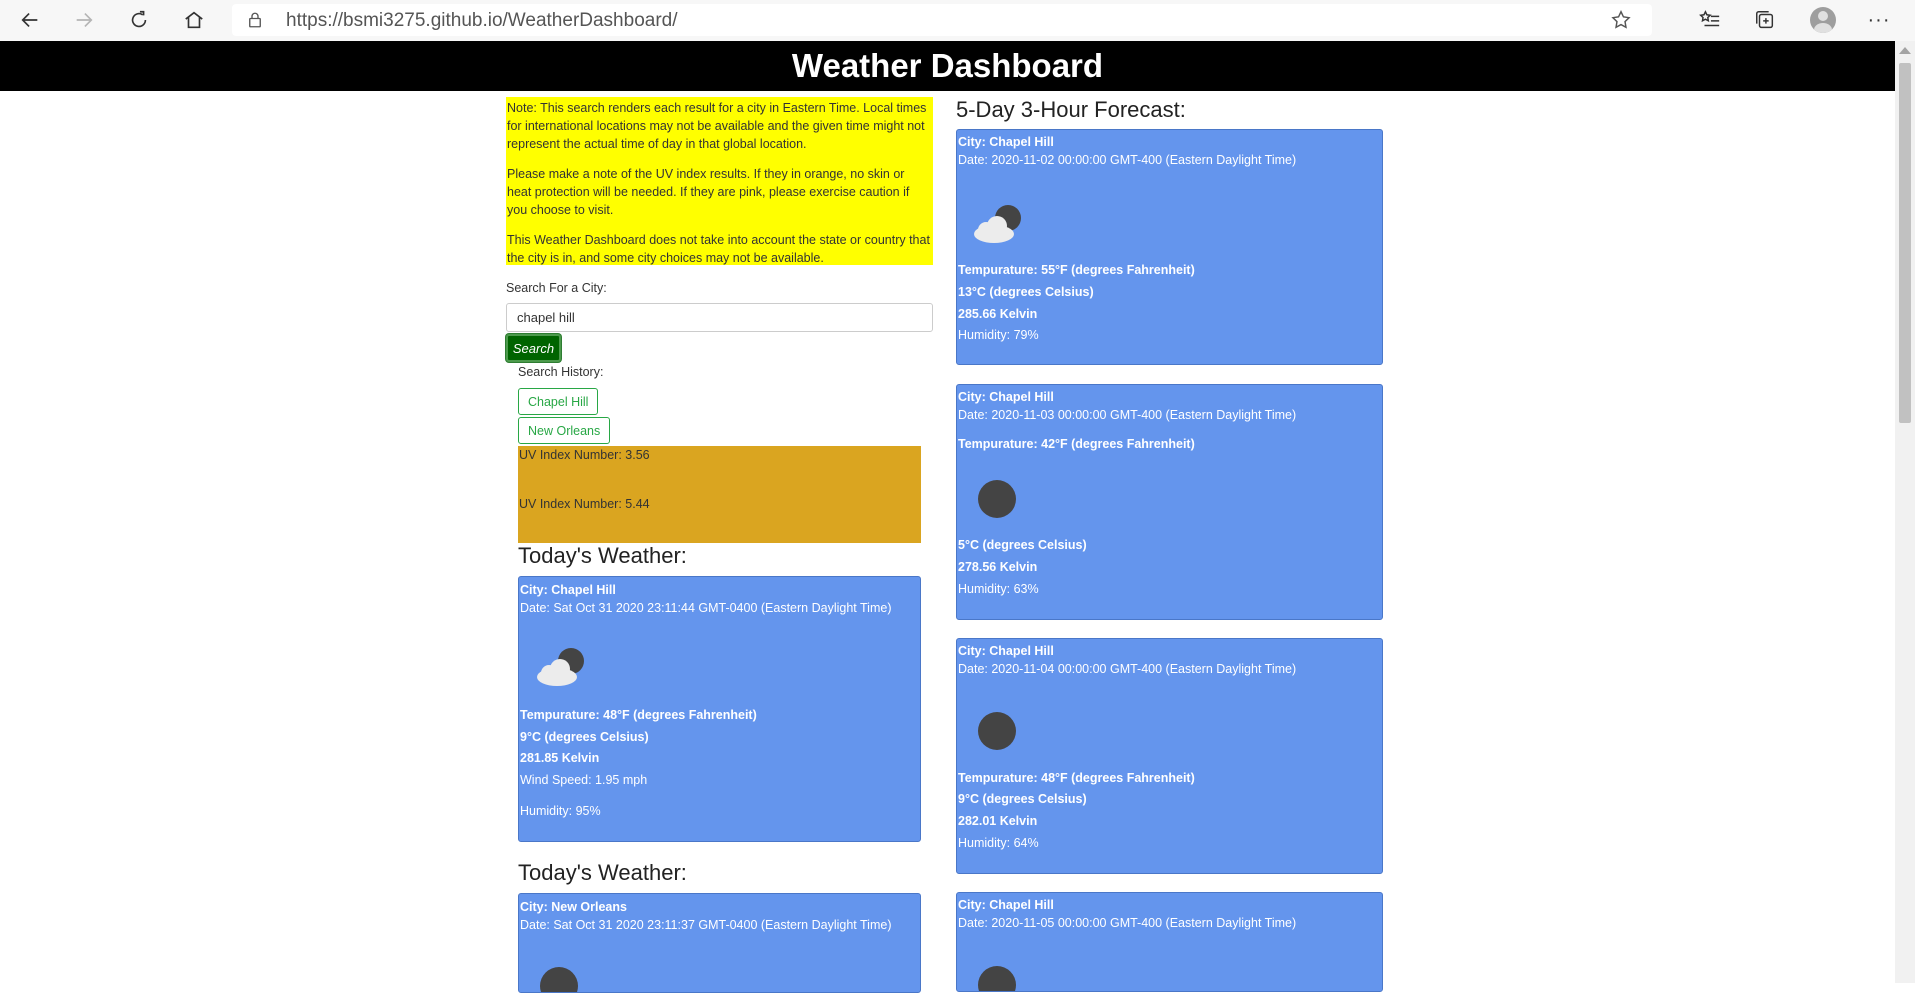 This screenshot has height=993, width=1915. I want to click on forward-button, so click(84, 20).